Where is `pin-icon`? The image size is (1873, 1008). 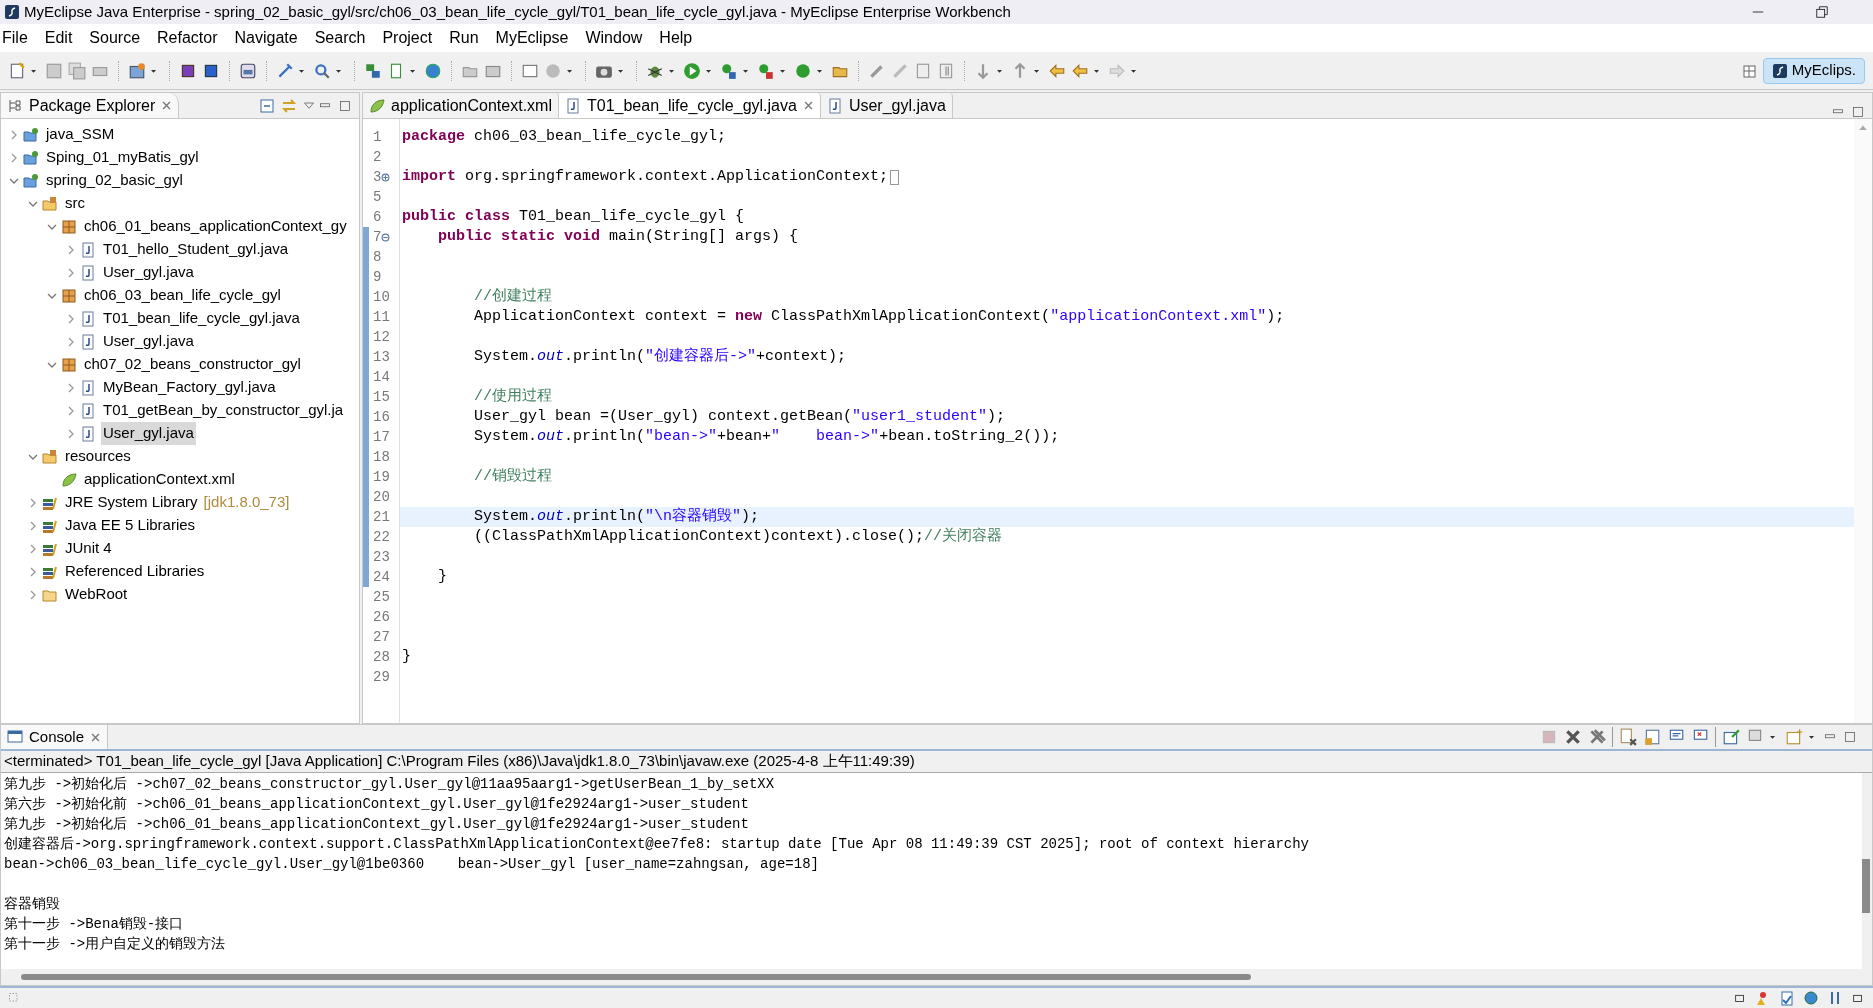 pin-icon is located at coordinates (1731, 737).